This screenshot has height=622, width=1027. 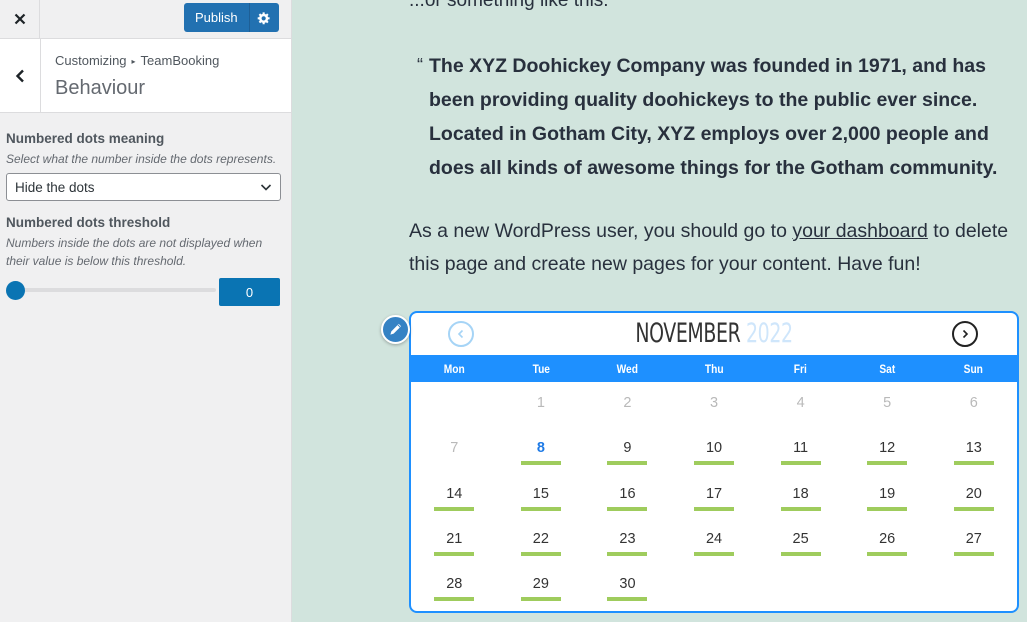 What do you see at coordinates (266, 187) in the screenshot?
I see `chevron-down-icon` at bounding box center [266, 187].